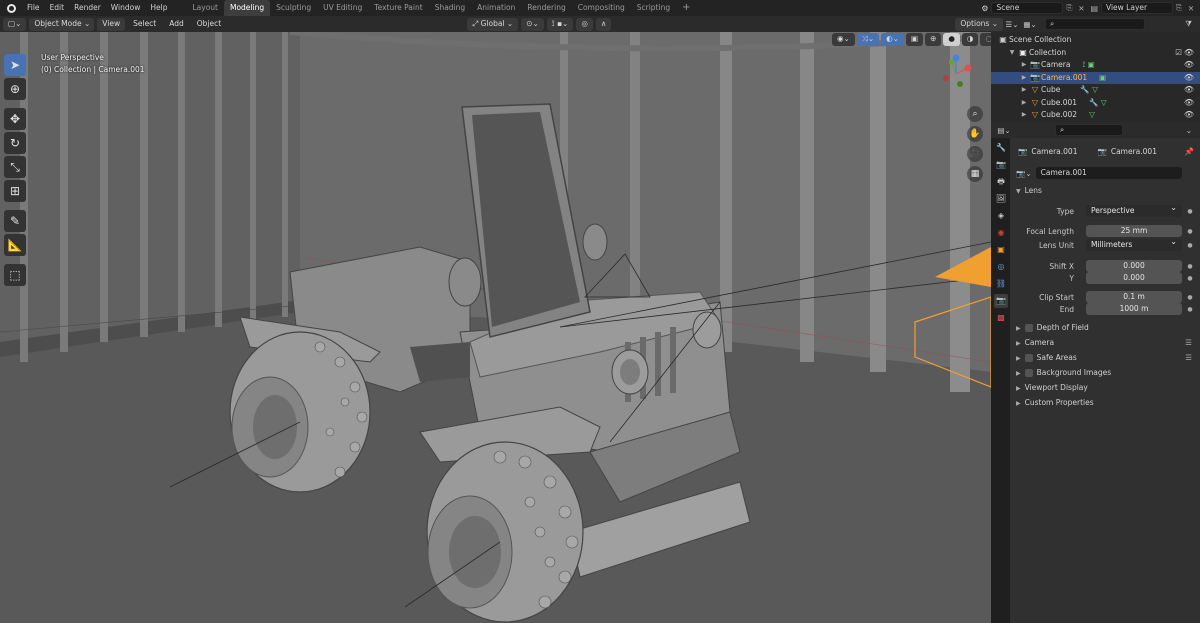 This screenshot has width=1200, height=623. I want to click on viewport-display-panel: ▶ Viewport Display, so click(1105, 388).